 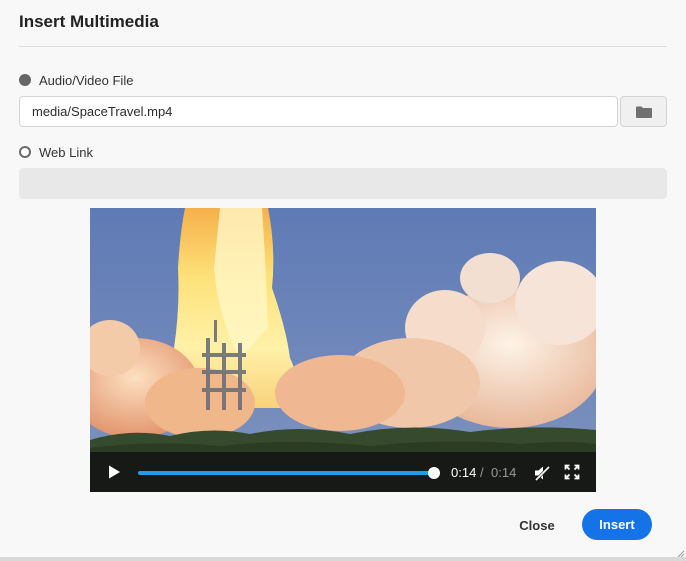 What do you see at coordinates (86, 80) in the screenshot?
I see `file-option-label: Audio/Video File` at bounding box center [86, 80].